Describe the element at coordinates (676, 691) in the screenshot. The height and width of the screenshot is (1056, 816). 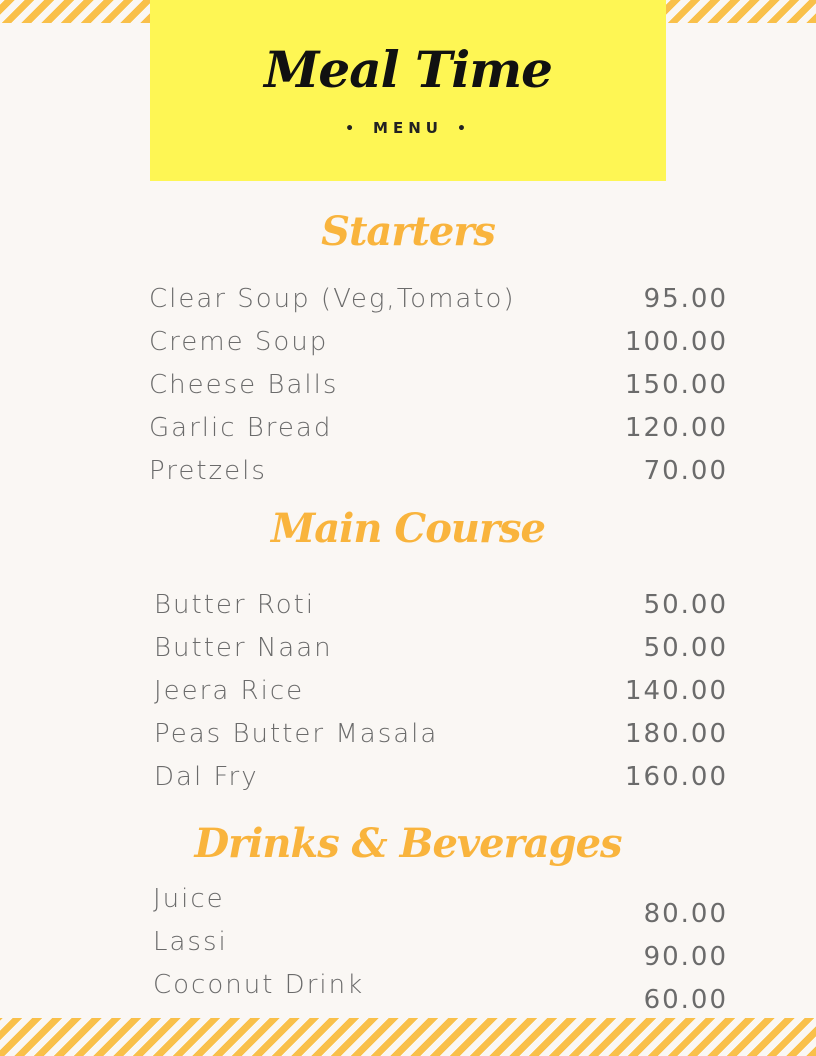
I see `menu-item-price: 140.00` at that location.